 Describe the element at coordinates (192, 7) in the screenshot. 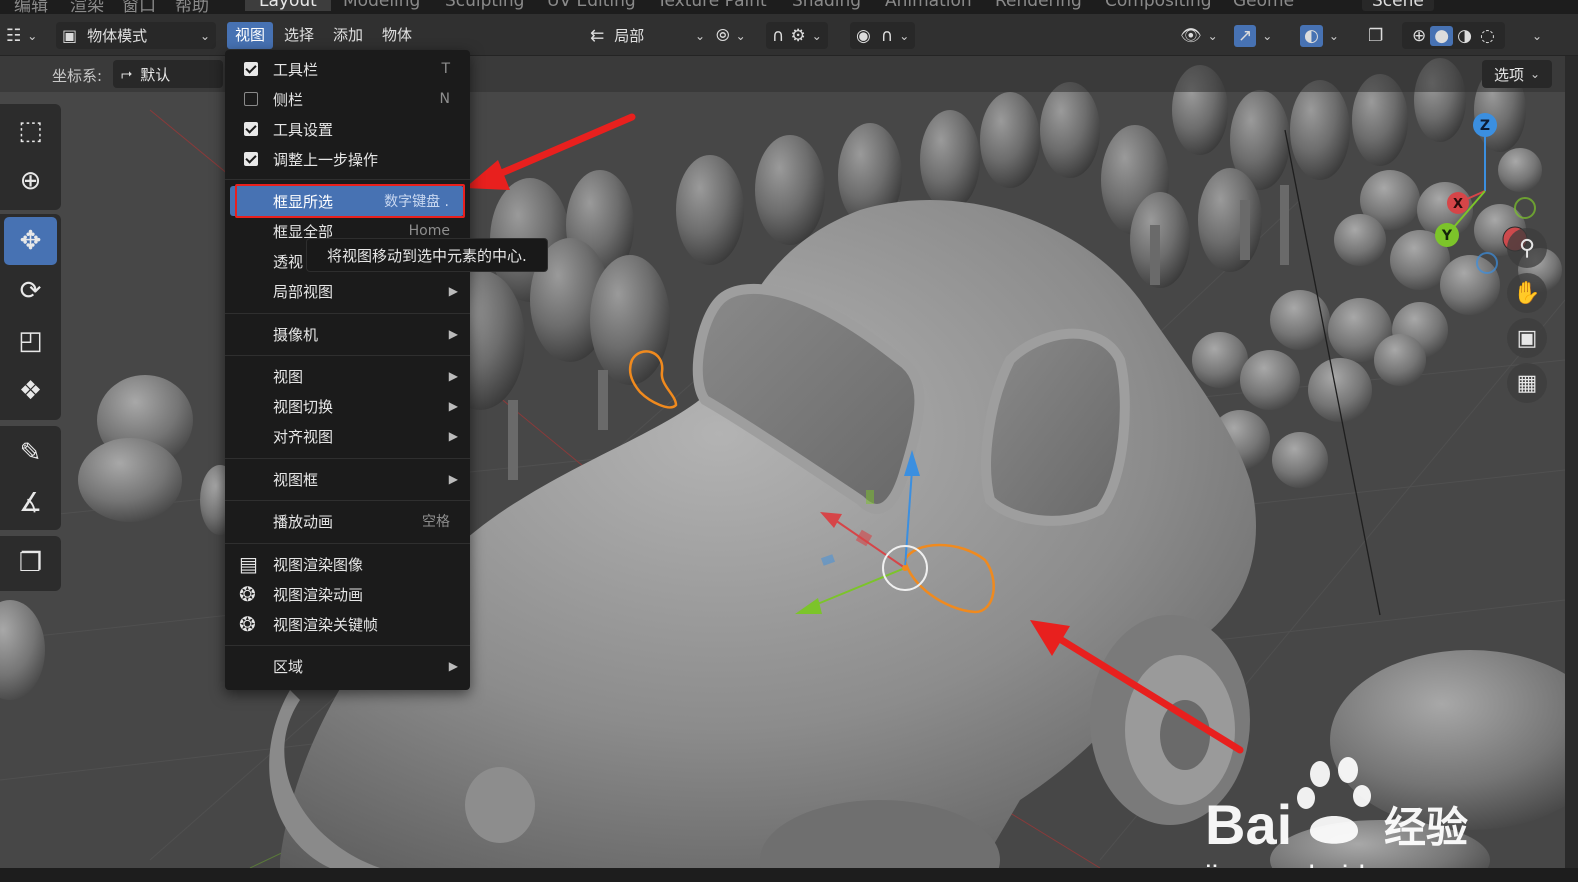

I see `menu-help: 帮助` at that location.